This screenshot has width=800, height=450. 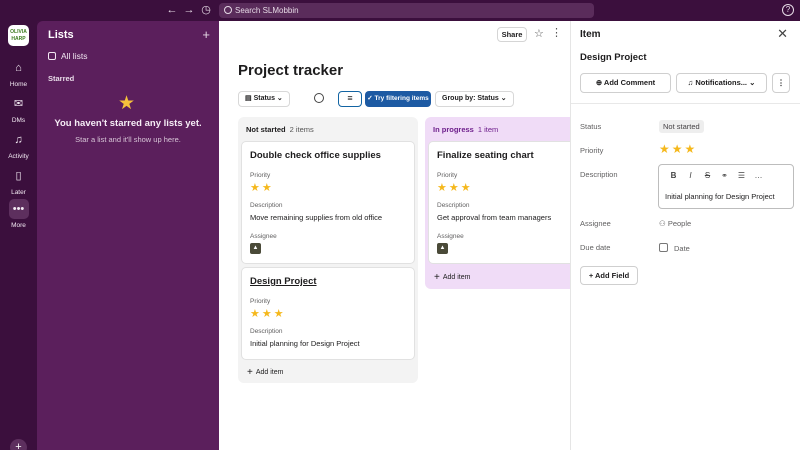 What do you see at coordinates (291, 70) in the screenshot?
I see `page-title: Project tracker` at bounding box center [291, 70].